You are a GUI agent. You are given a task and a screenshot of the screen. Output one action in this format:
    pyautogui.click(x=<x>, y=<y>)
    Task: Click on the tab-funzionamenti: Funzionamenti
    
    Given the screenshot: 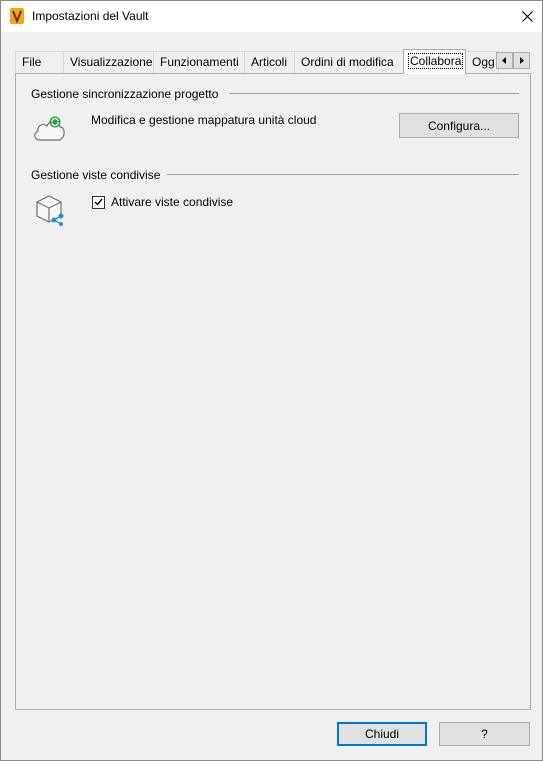 What is the action you would take?
    pyautogui.click(x=199, y=62)
    